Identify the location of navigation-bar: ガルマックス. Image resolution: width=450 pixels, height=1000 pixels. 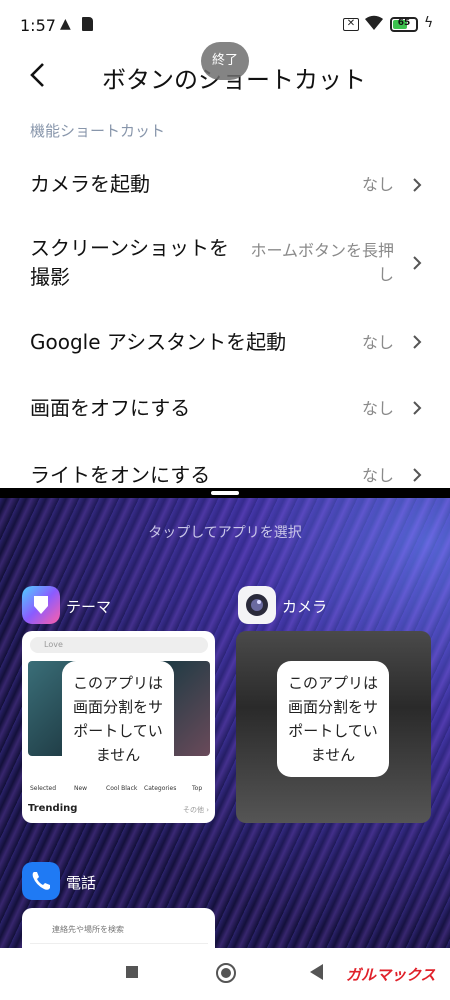
(225, 974).